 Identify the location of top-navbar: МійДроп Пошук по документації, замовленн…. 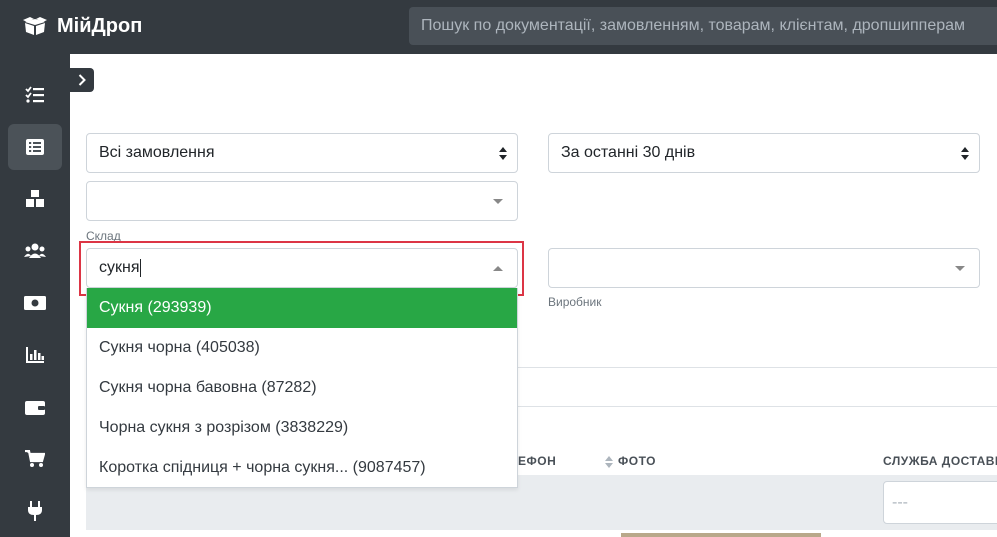
(498, 27).